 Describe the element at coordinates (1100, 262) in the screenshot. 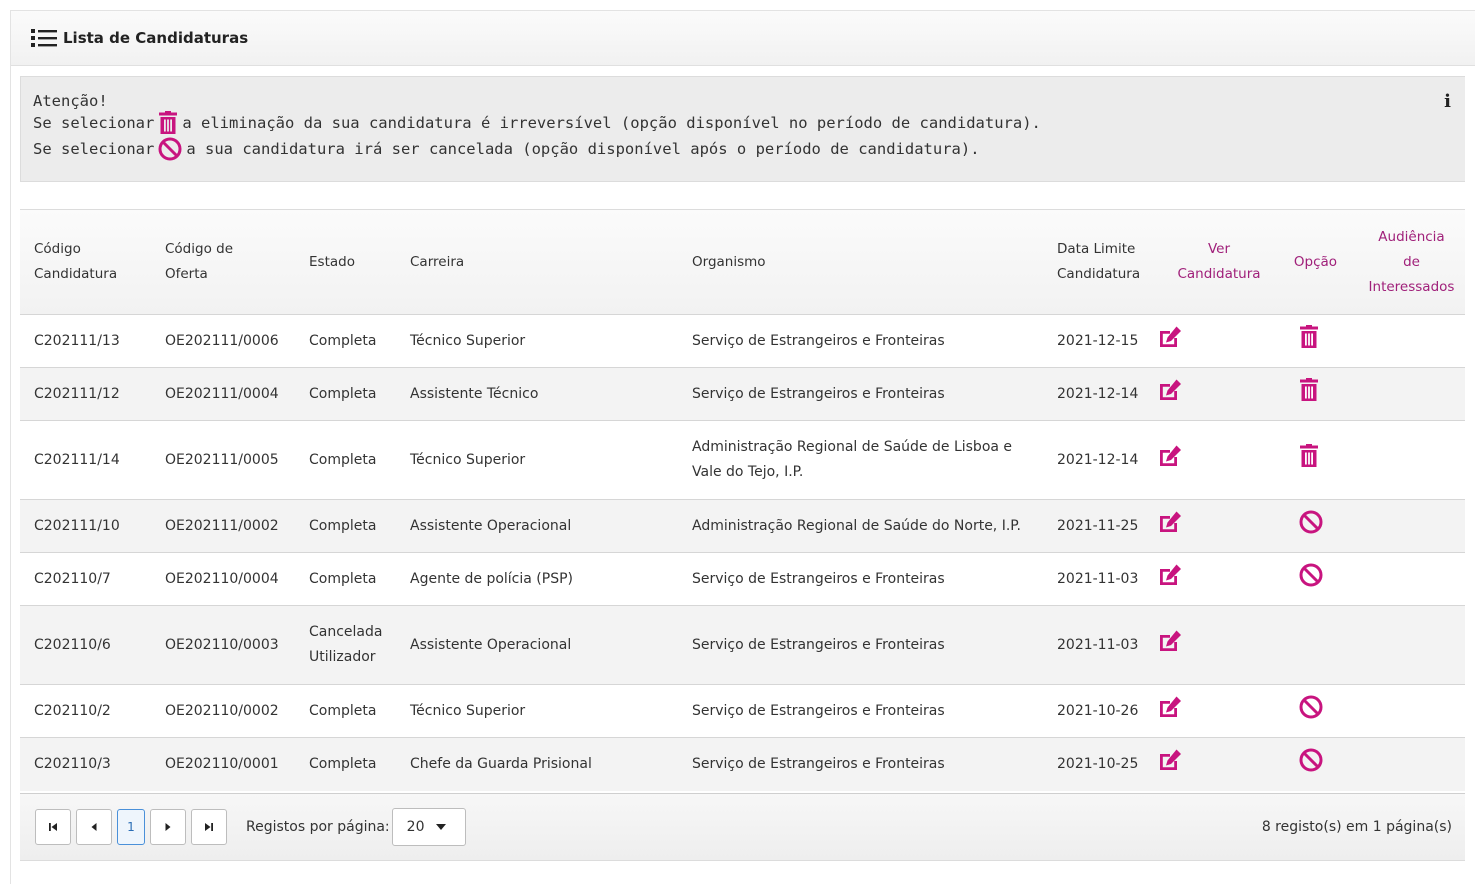

I see `col-data-limite: Data Limite Candidatura` at that location.